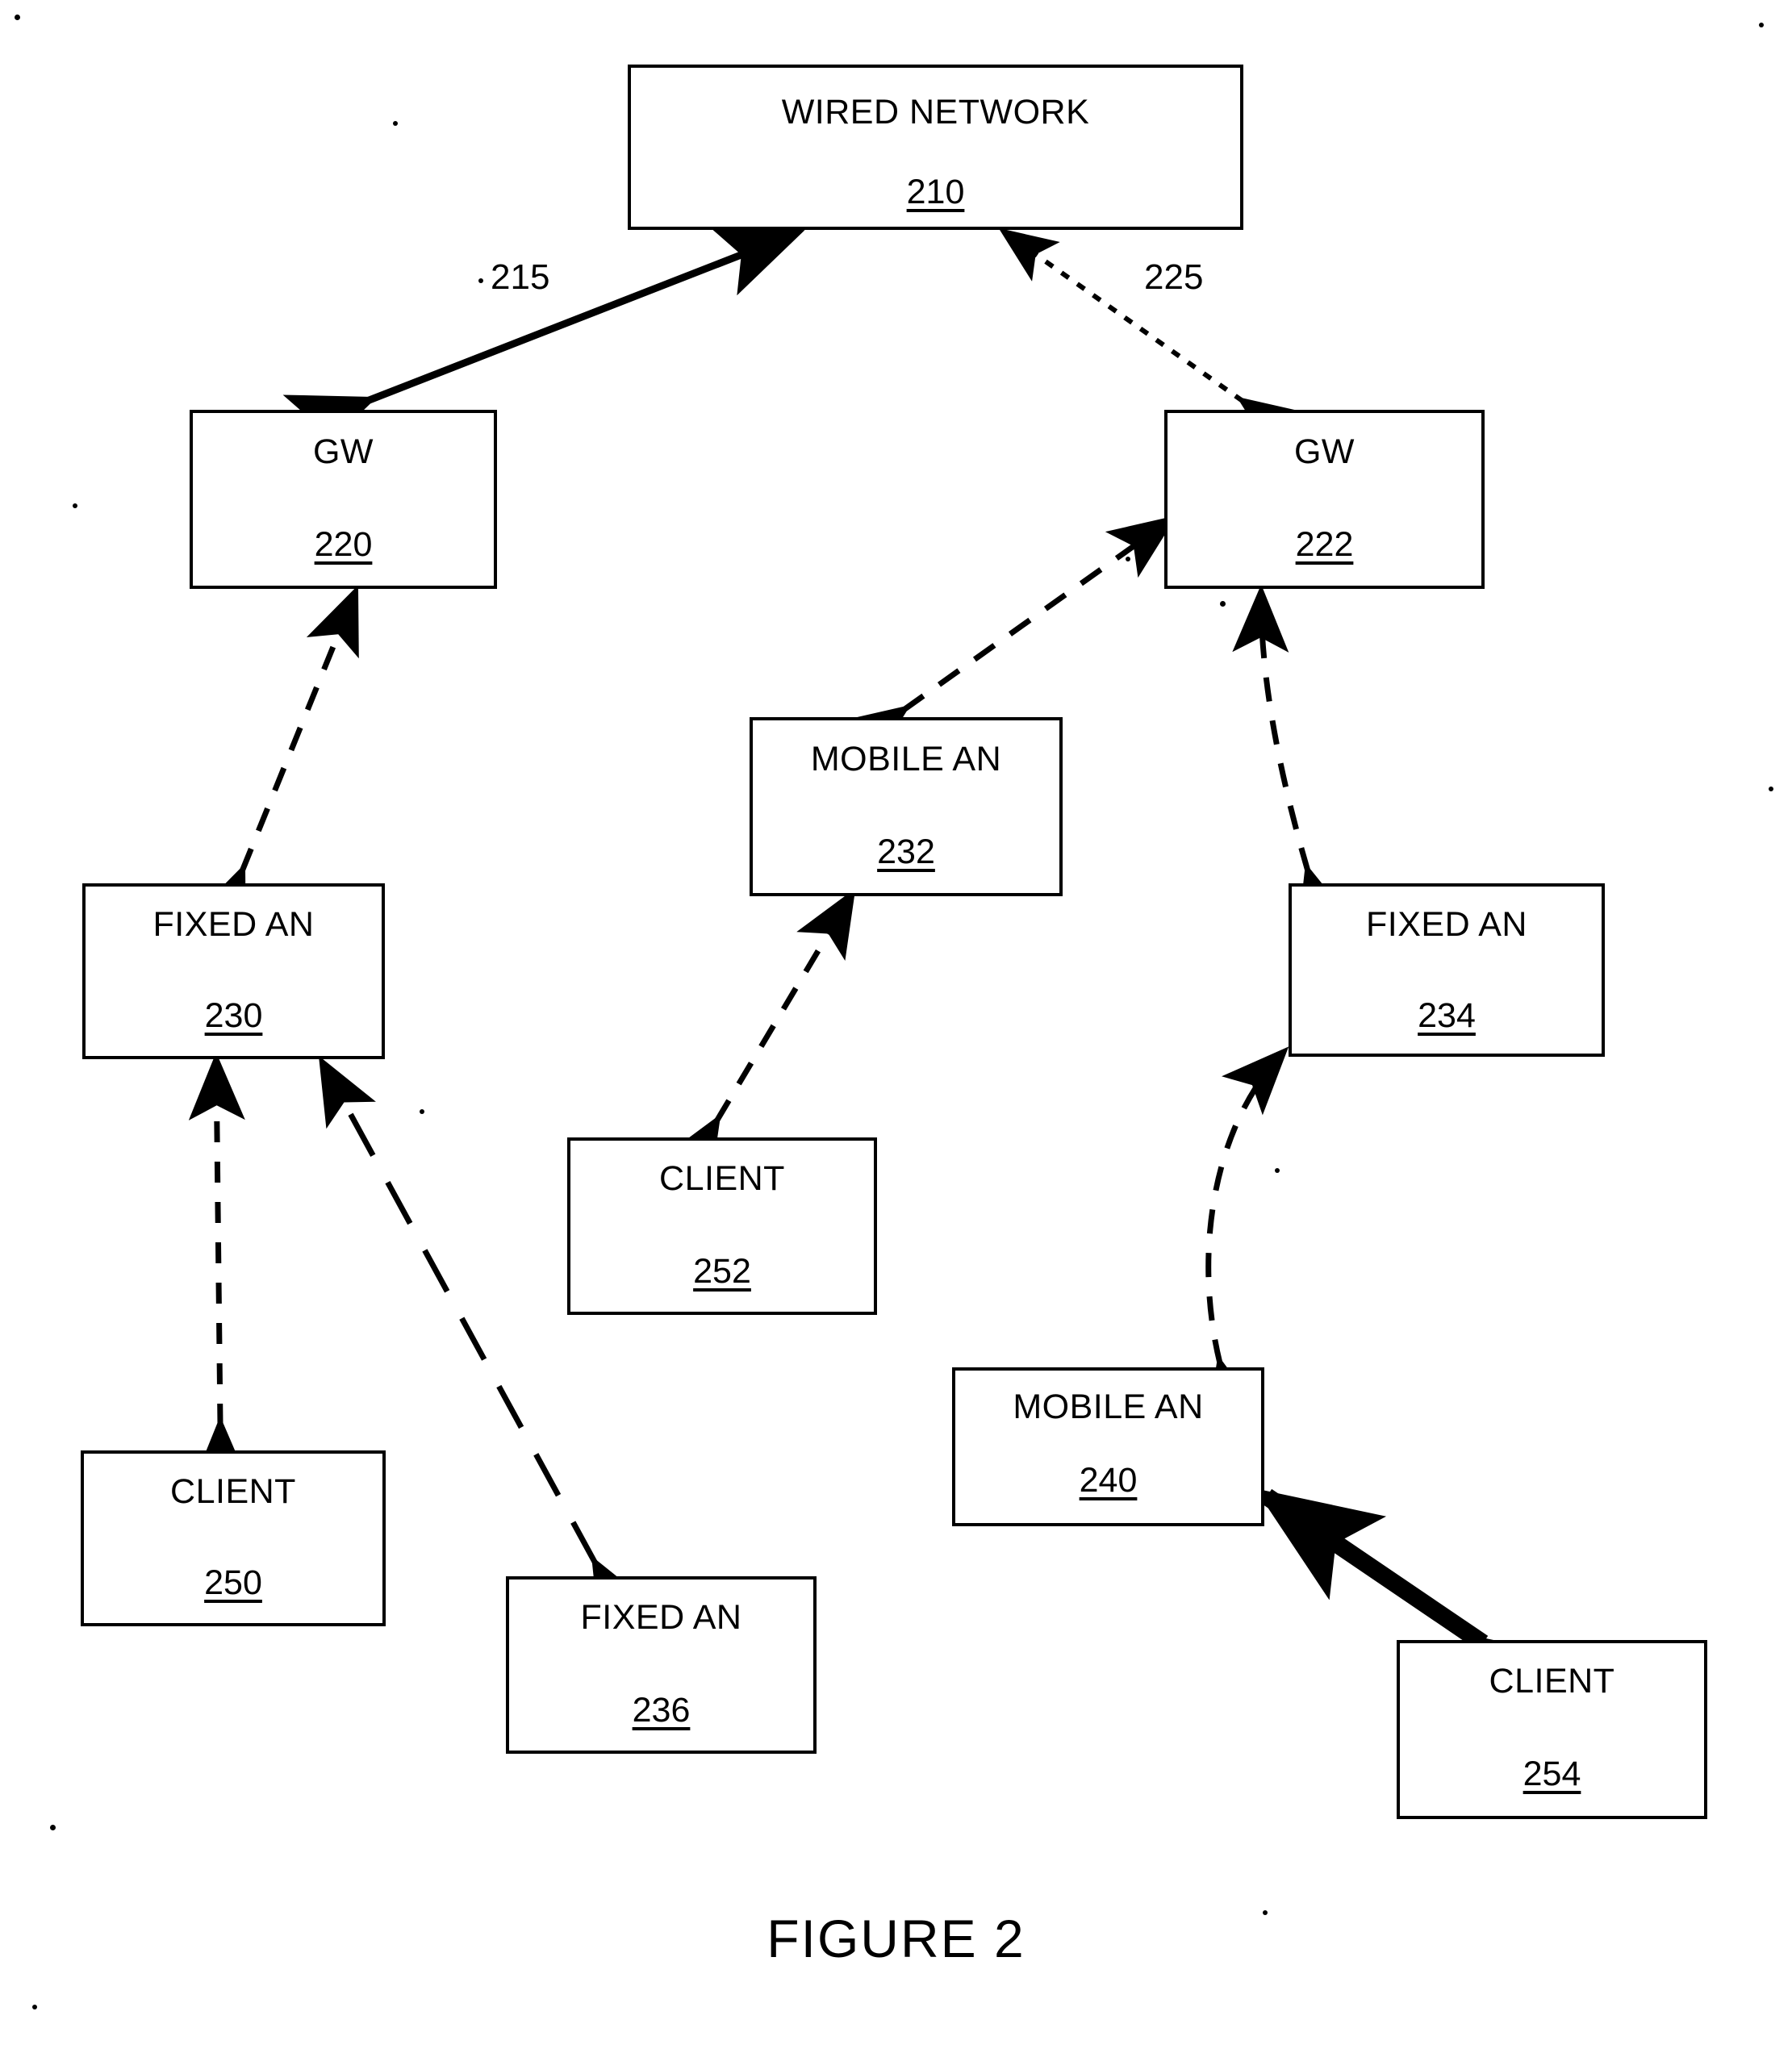  What do you see at coordinates (343, 499) in the screenshot?
I see `node-gw-220: GW 220` at bounding box center [343, 499].